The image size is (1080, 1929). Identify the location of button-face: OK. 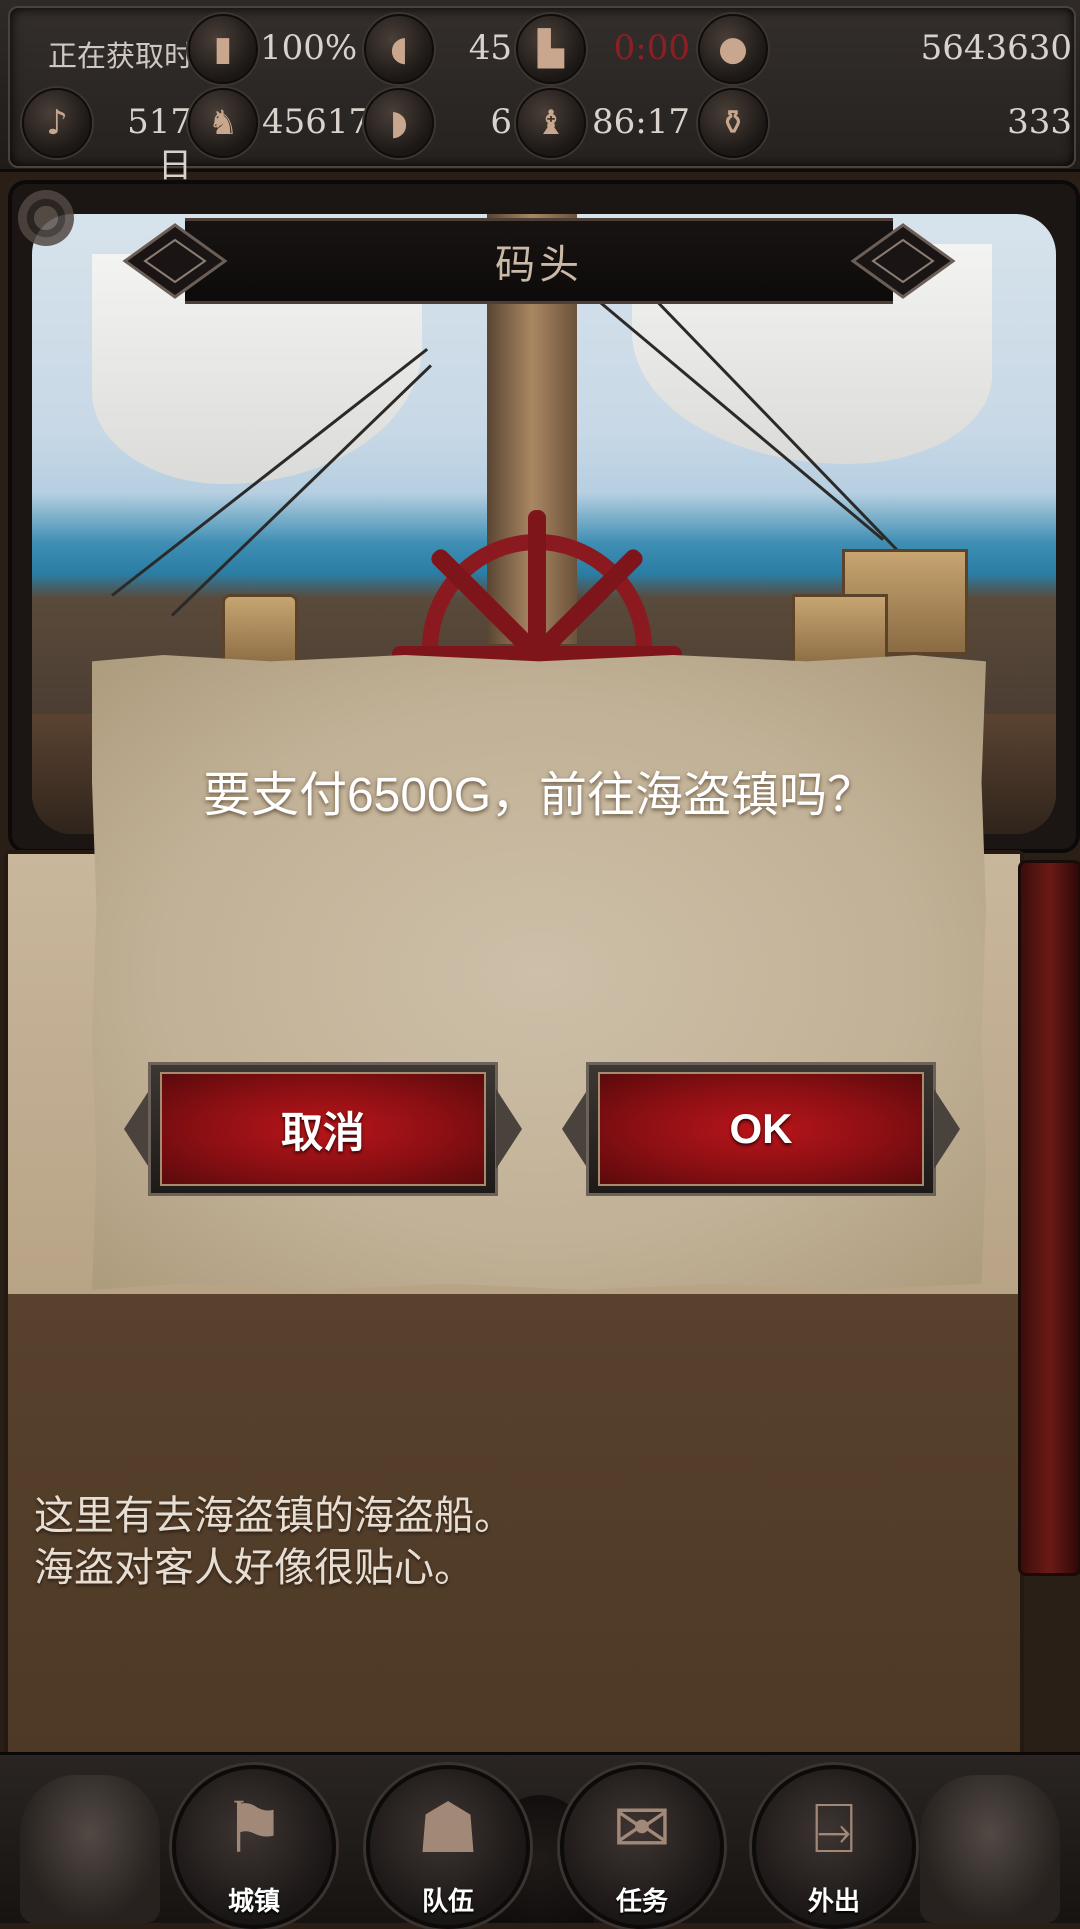
(761, 1129).